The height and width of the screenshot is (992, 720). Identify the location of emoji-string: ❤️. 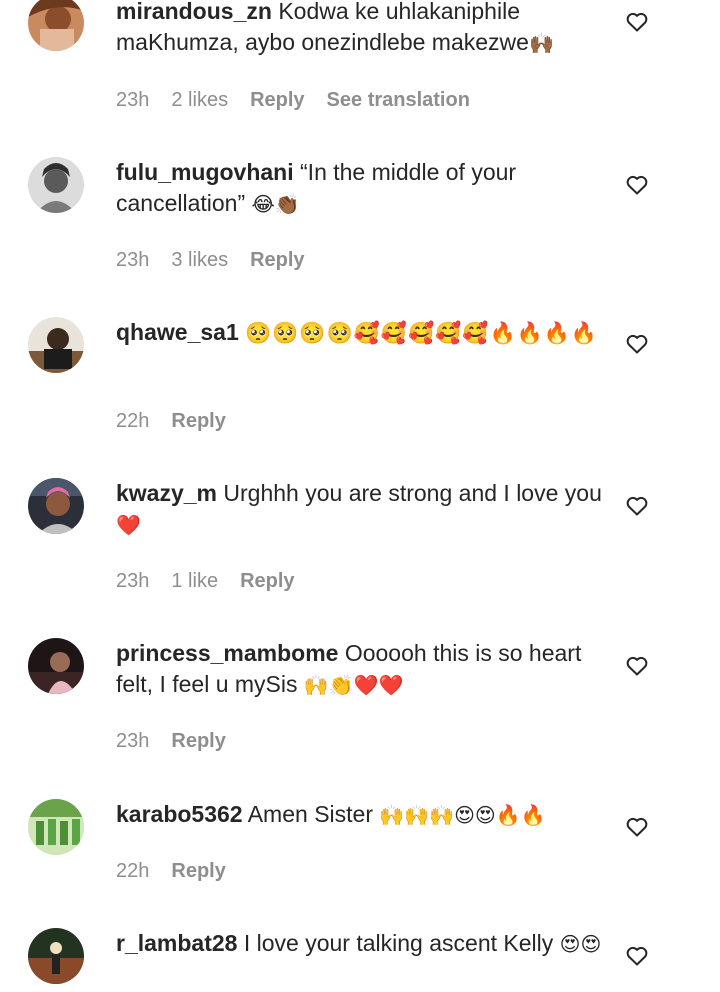
(128, 526).